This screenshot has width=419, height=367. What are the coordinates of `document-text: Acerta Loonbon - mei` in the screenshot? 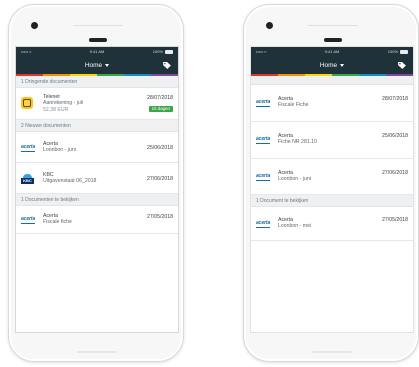 It's located at (294, 223).